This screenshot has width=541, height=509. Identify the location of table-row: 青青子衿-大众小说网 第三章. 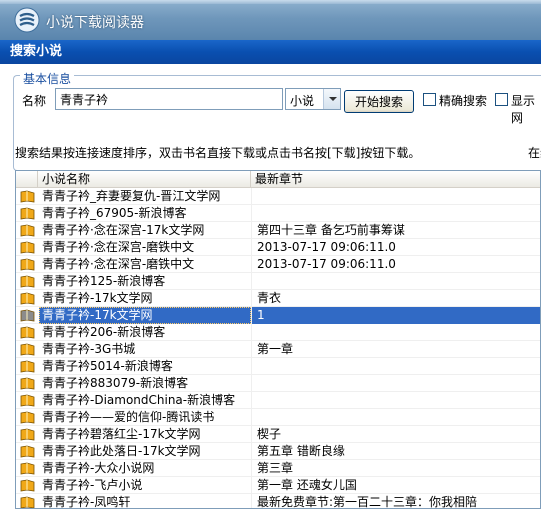
(278, 468).